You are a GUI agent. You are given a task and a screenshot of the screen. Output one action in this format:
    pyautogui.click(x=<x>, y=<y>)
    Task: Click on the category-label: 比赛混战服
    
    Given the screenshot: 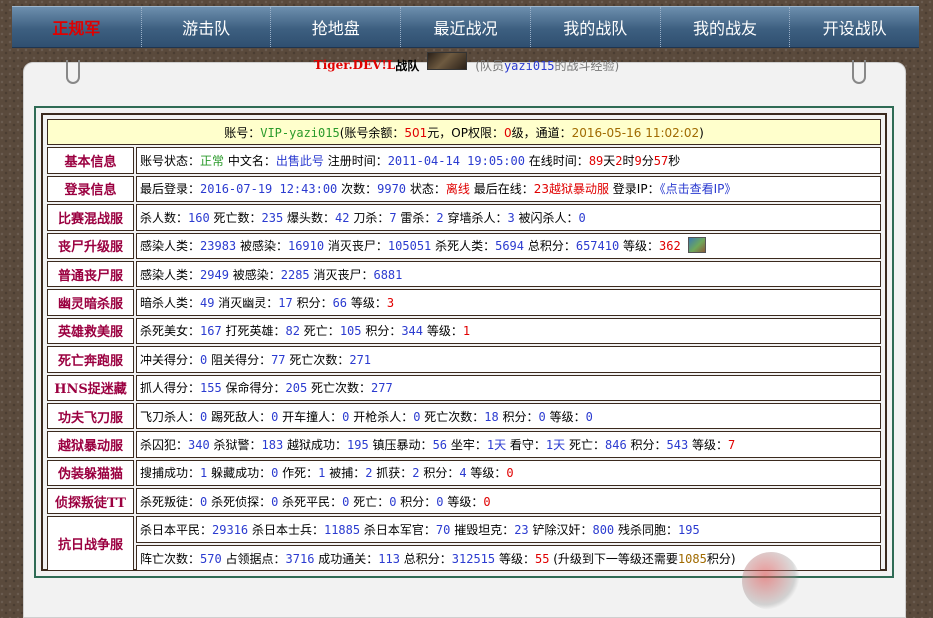 What is the action you would take?
    pyautogui.click(x=90, y=217)
    